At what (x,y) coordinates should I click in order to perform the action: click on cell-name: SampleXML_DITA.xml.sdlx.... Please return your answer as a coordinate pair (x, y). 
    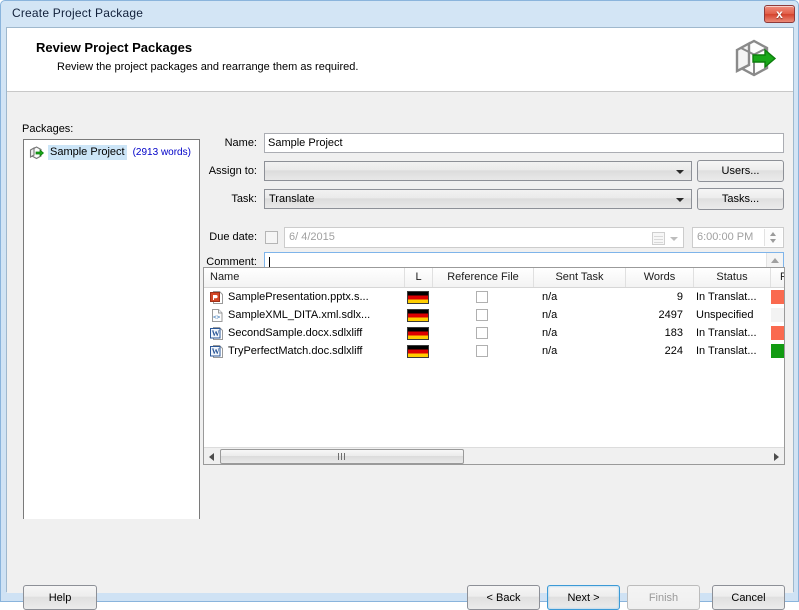
    Looking at the image, I should click on (299, 315).